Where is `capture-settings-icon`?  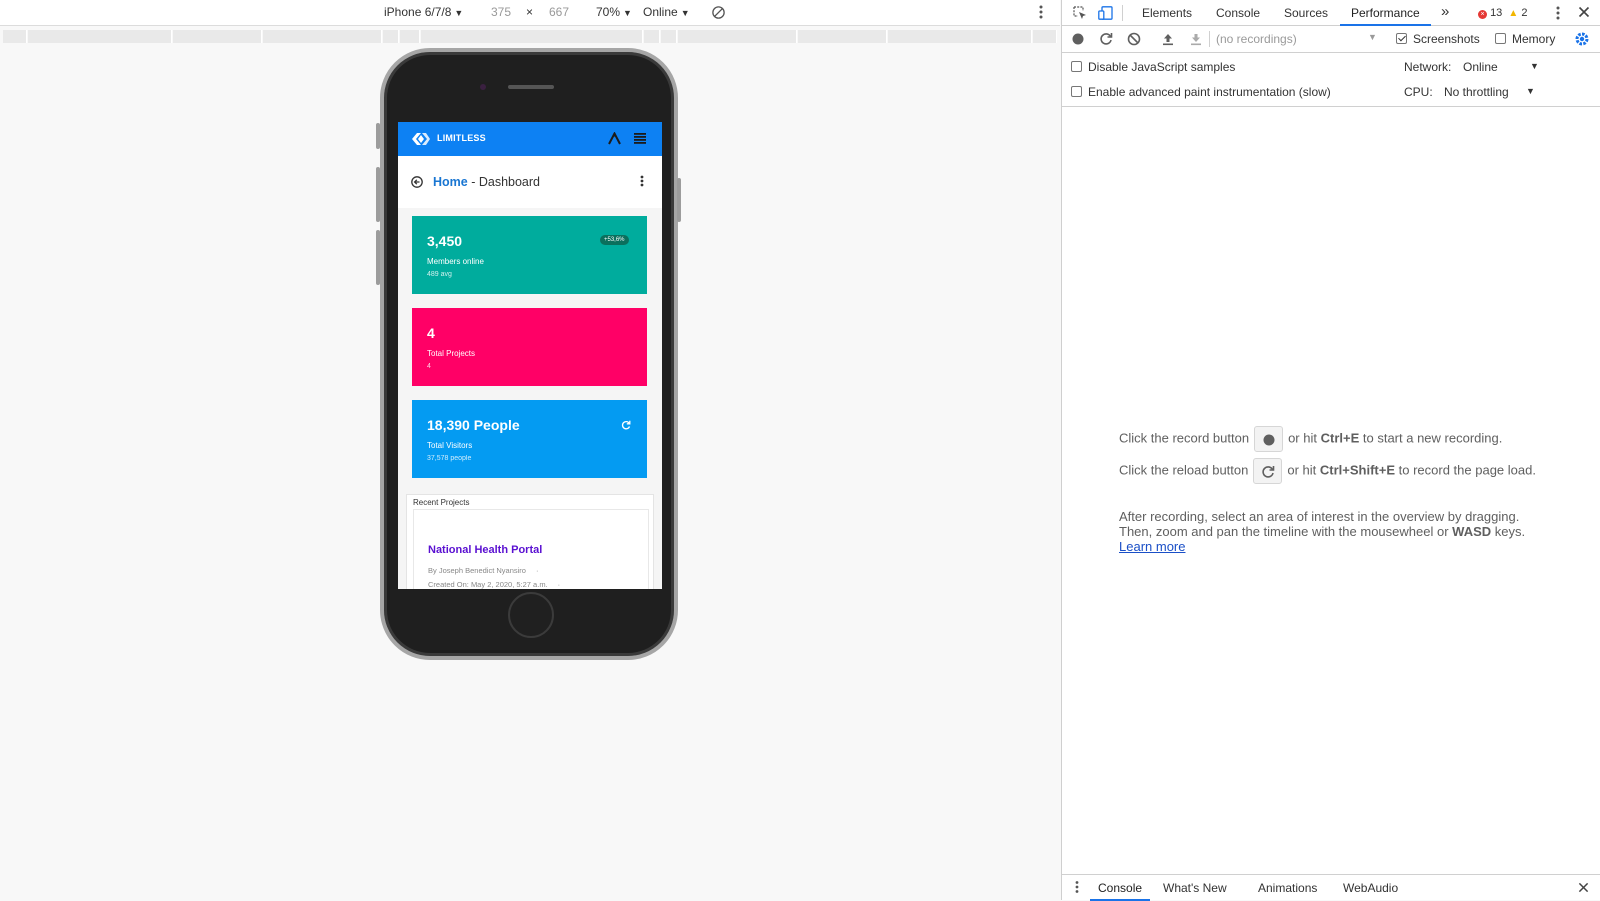 capture-settings-icon is located at coordinates (1582, 39).